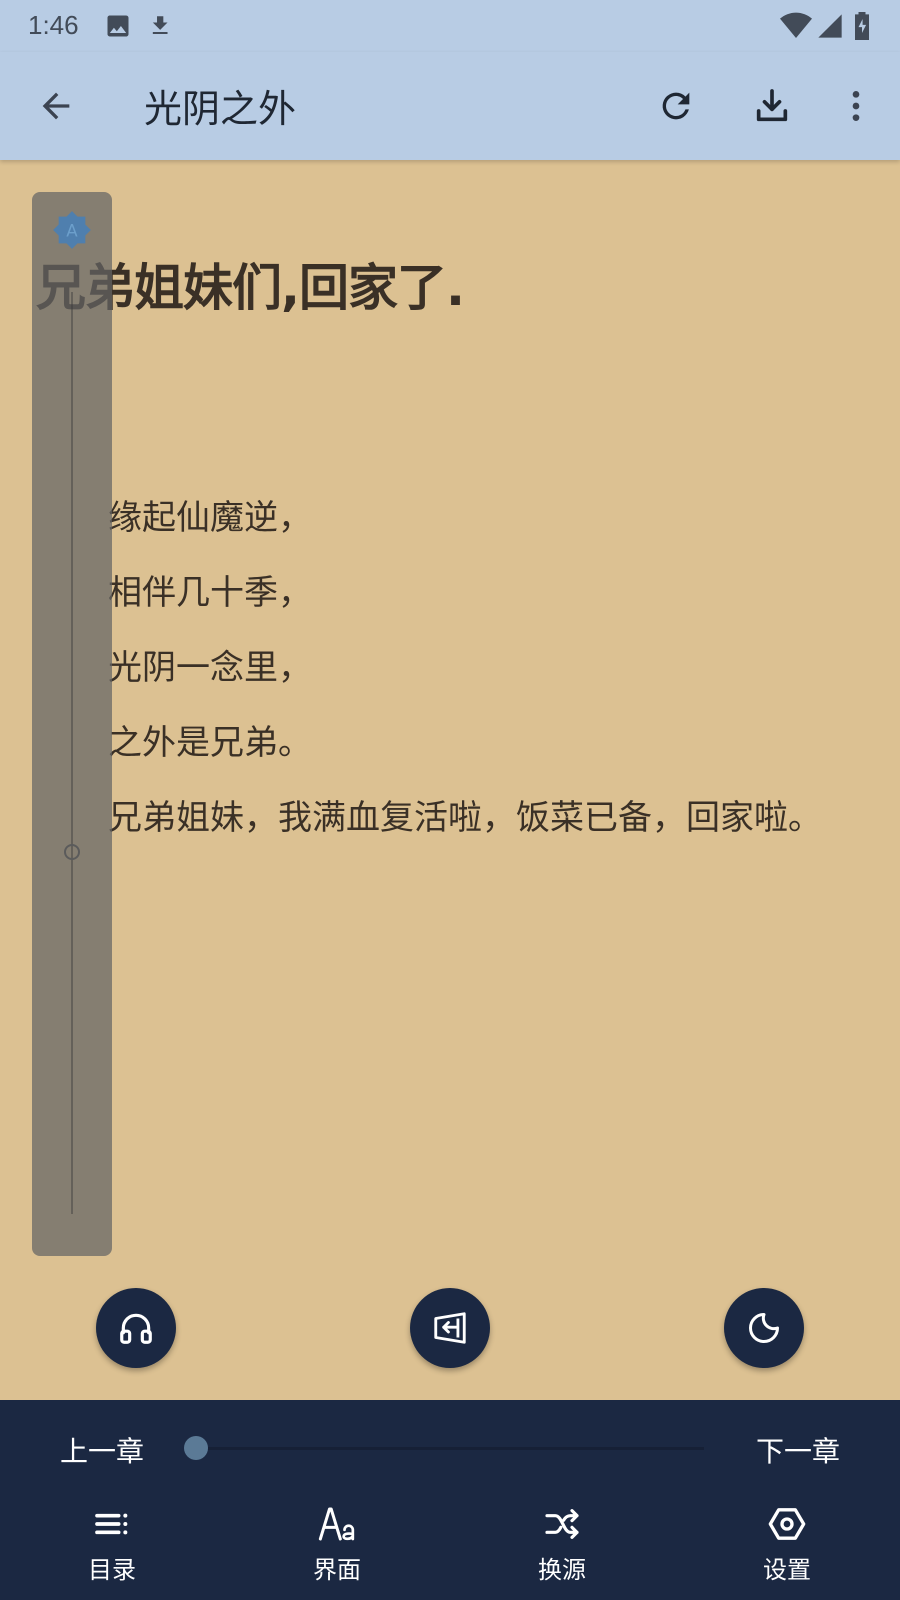 Image resolution: width=900 pixels, height=1600 pixels. I want to click on interface-label: 界面, so click(337, 1570).